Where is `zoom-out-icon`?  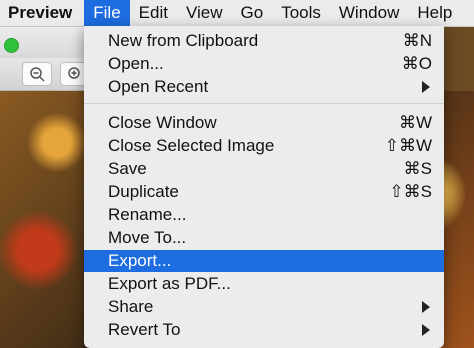 zoom-out-icon is located at coordinates (37, 74).